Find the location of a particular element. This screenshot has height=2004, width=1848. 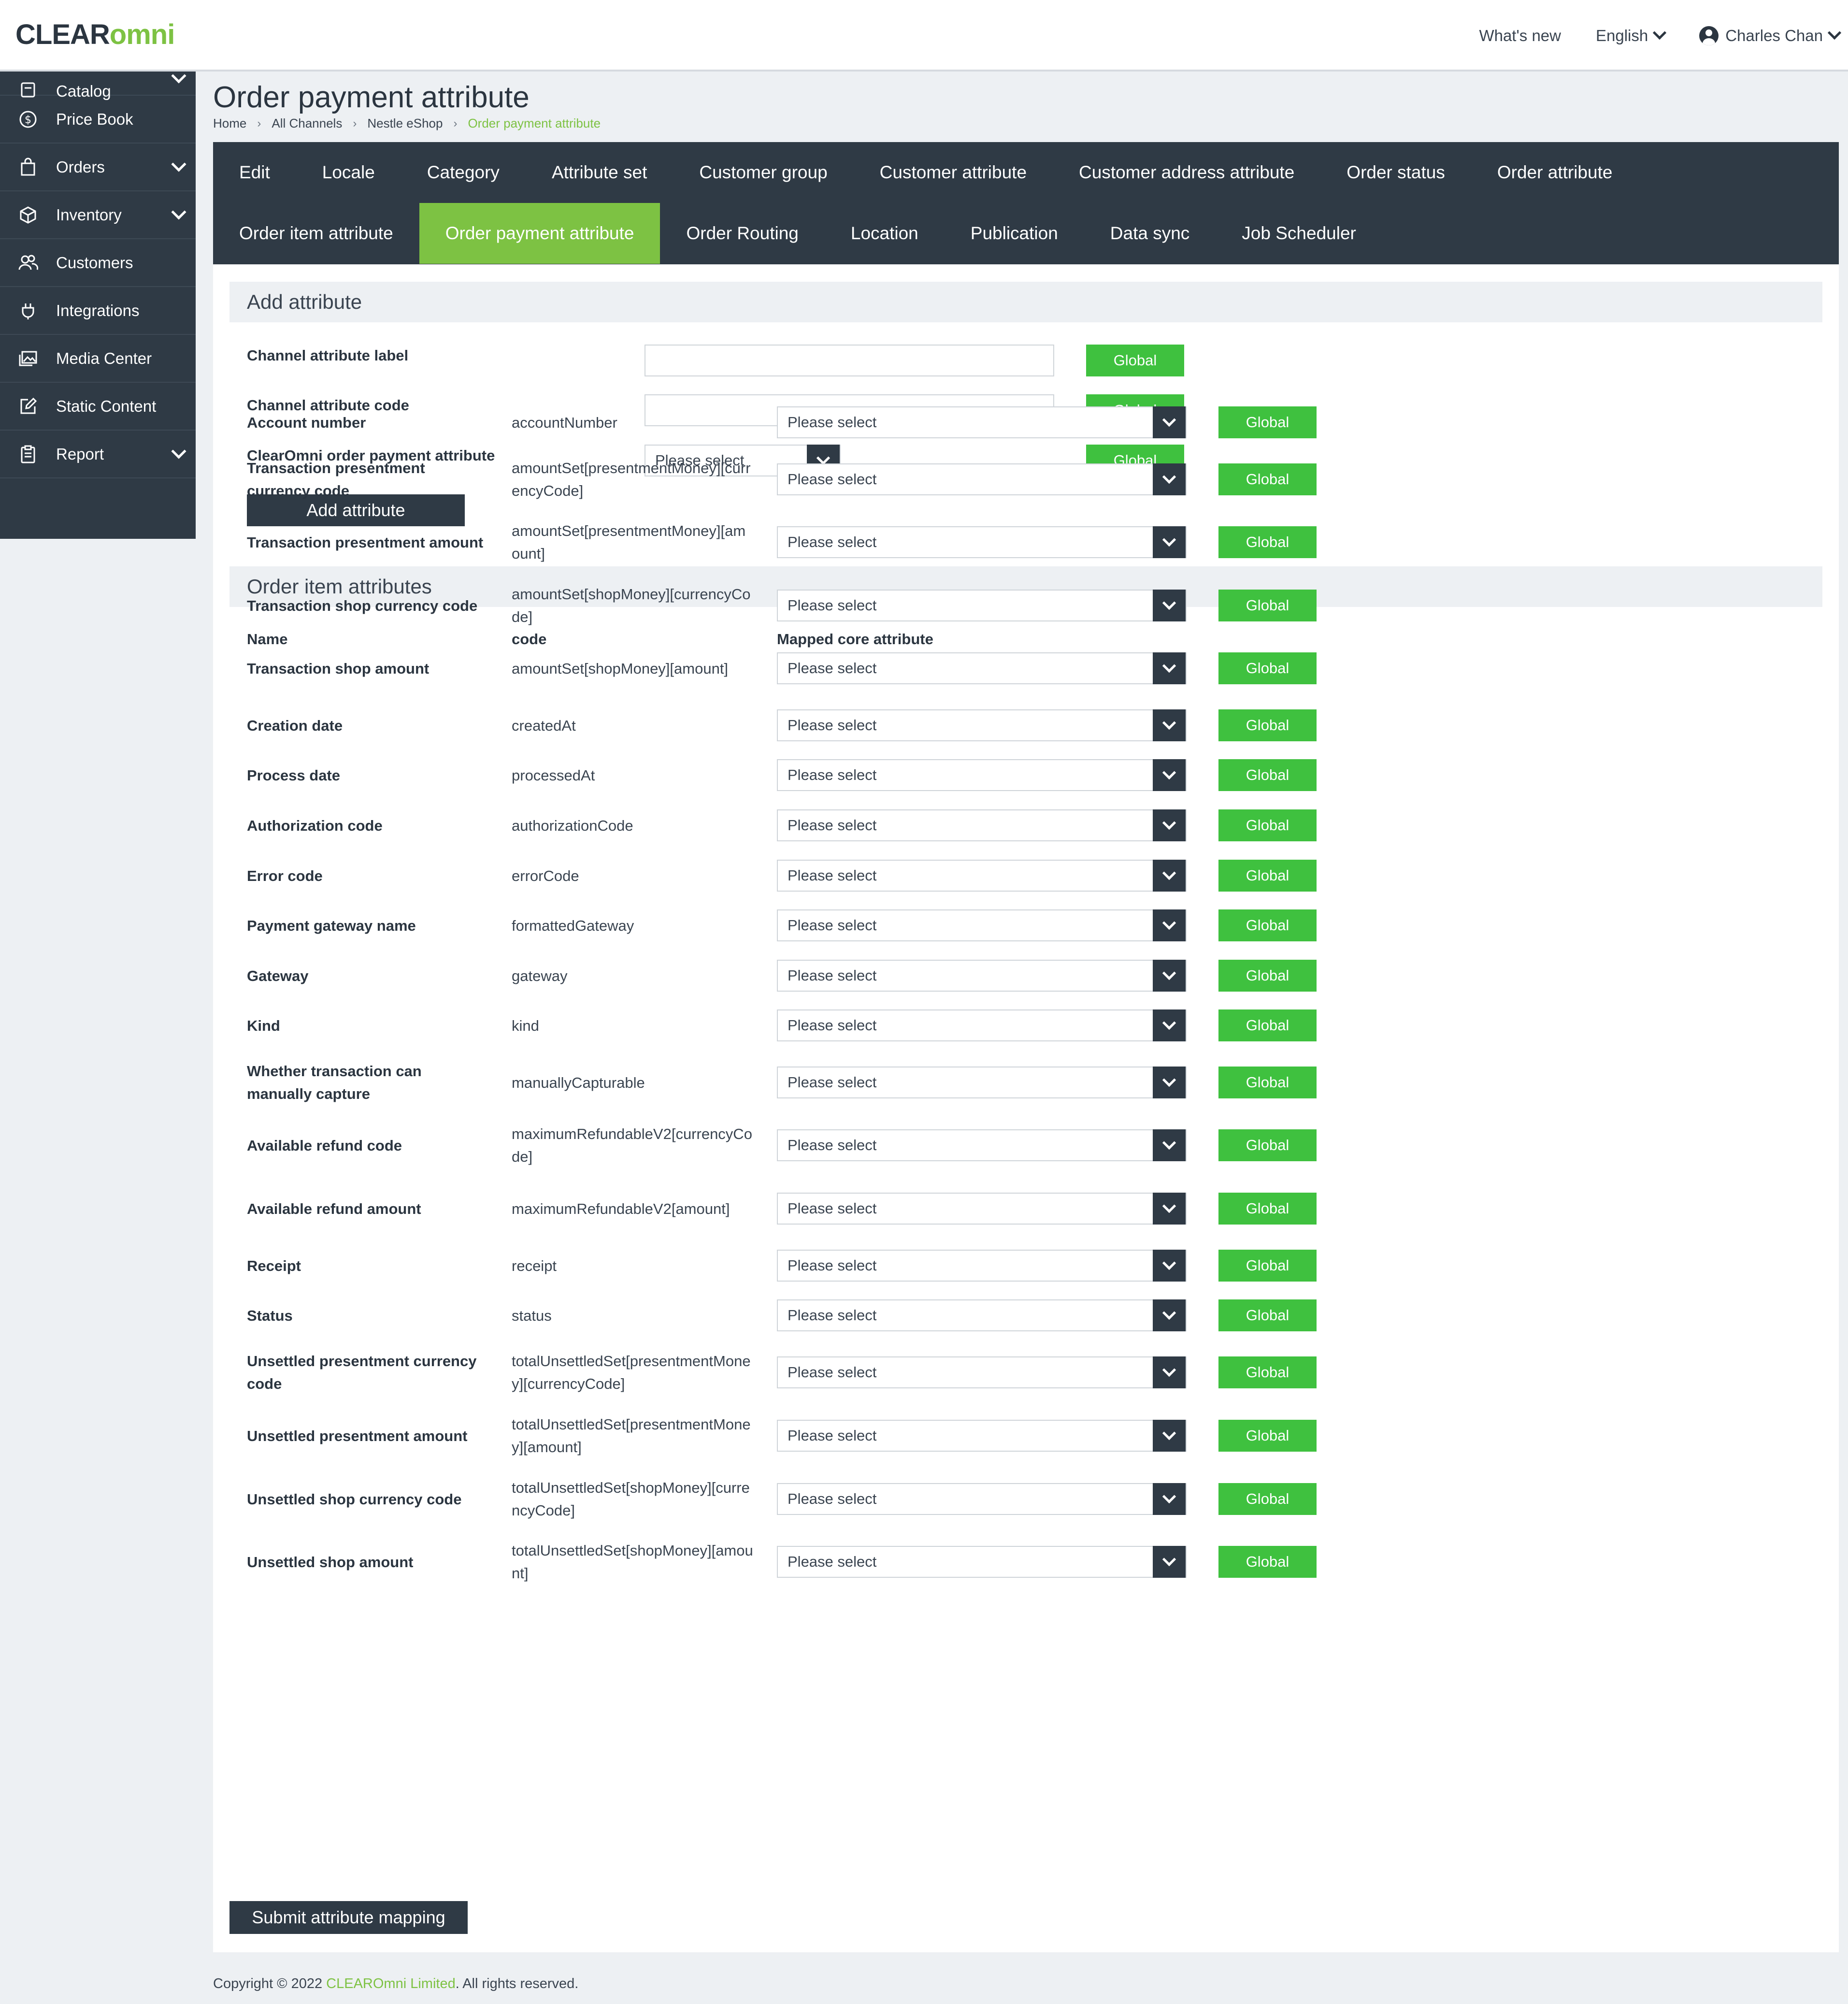

sidebar-item-label: Inventory is located at coordinates (89, 214).